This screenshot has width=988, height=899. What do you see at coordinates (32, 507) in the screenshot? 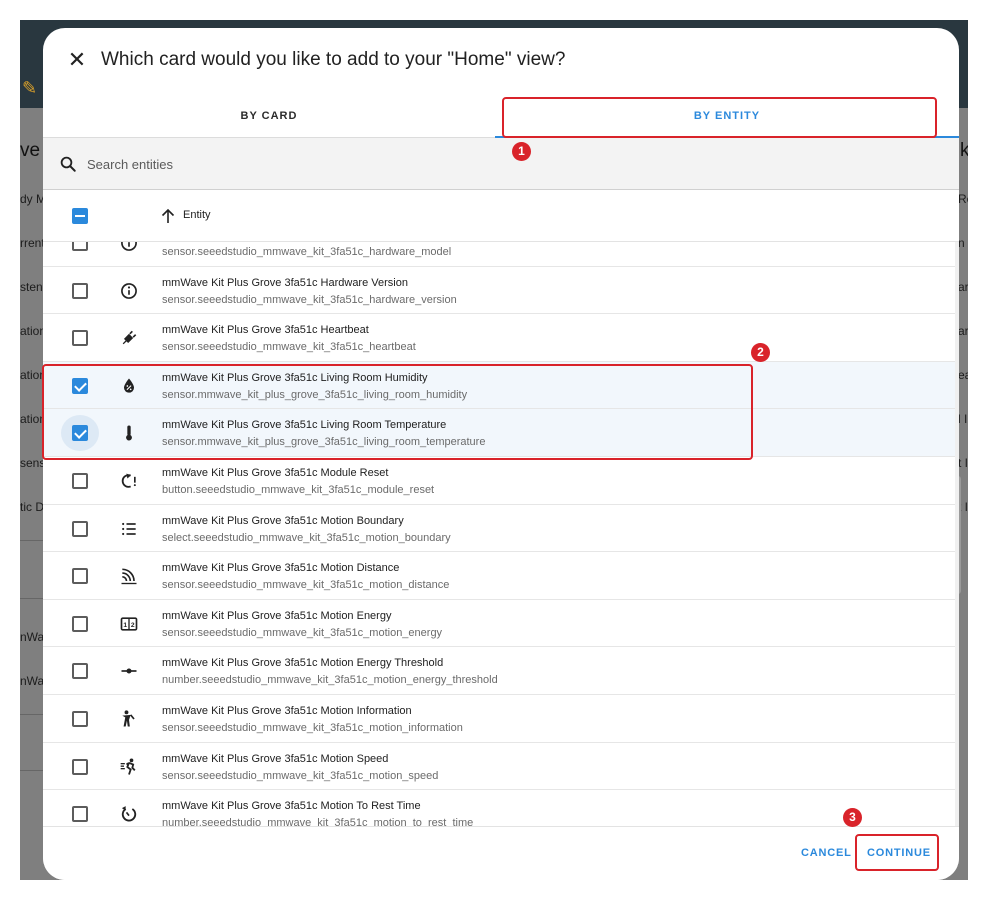
I see `background-text: tic D` at bounding box center [32, 507].